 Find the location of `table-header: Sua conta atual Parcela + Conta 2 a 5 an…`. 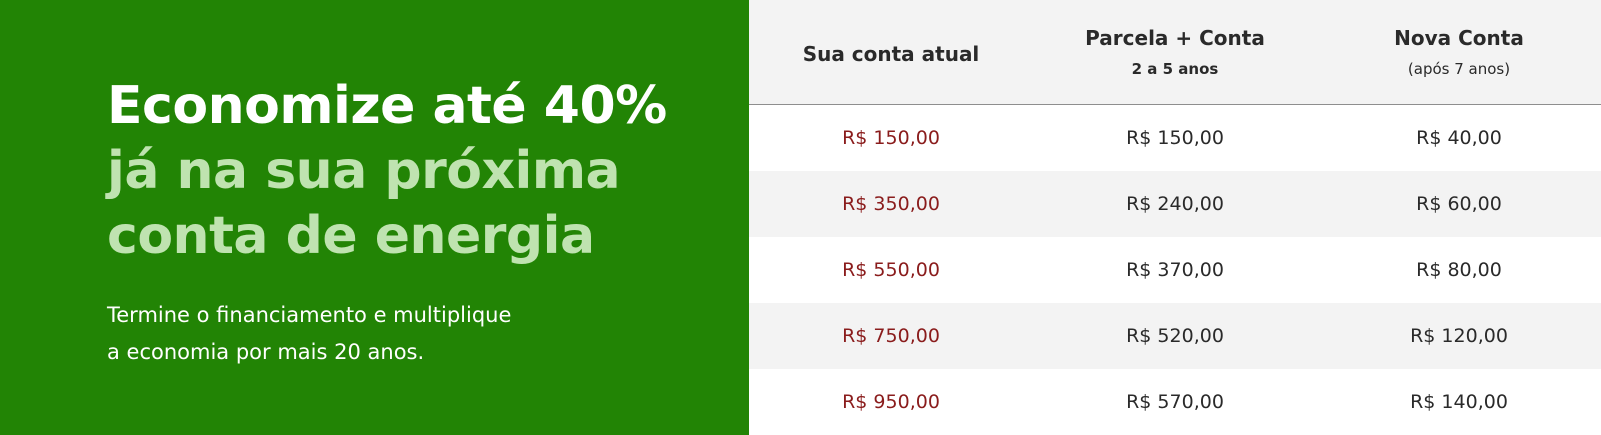

table-header: Sua conta atual Parcela + Conta 2 a 5 an… is located at coordinates (1175, 52).